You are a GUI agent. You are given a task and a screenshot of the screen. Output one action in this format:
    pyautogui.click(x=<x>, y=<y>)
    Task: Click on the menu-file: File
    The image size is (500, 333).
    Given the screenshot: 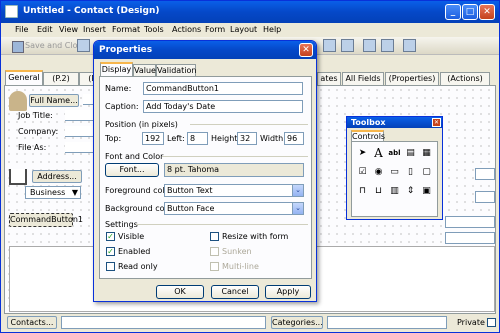 What is the action you would take?
    pyautogui.click(x=21, y=29)
    